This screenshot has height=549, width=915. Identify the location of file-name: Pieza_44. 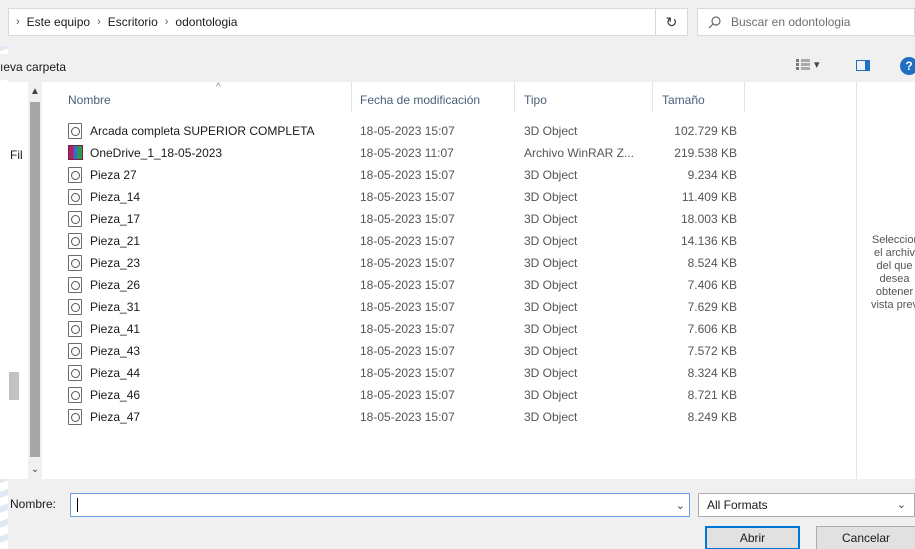
(115, 373).